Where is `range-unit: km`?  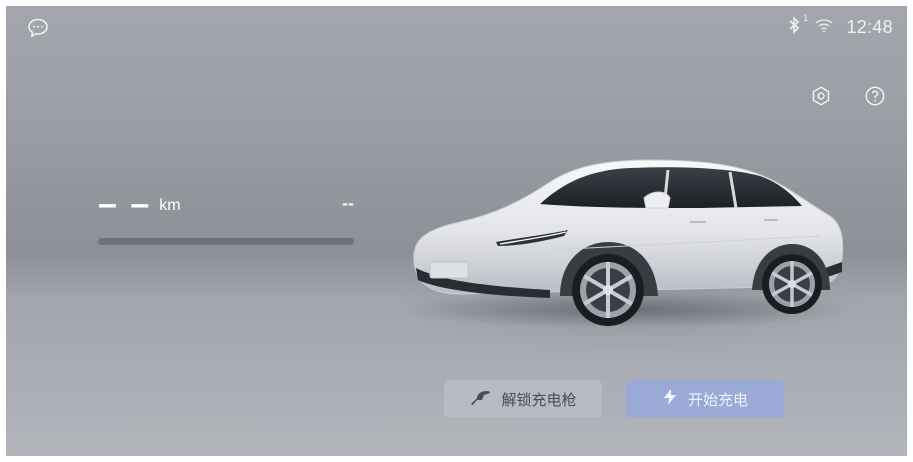 range-unit: km is located at coordinates (170, 205).